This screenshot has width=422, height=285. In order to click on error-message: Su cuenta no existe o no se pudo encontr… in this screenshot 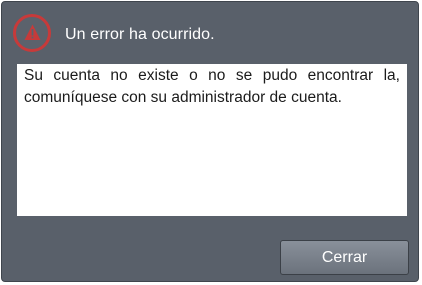, I will do `click(212, 86)`.